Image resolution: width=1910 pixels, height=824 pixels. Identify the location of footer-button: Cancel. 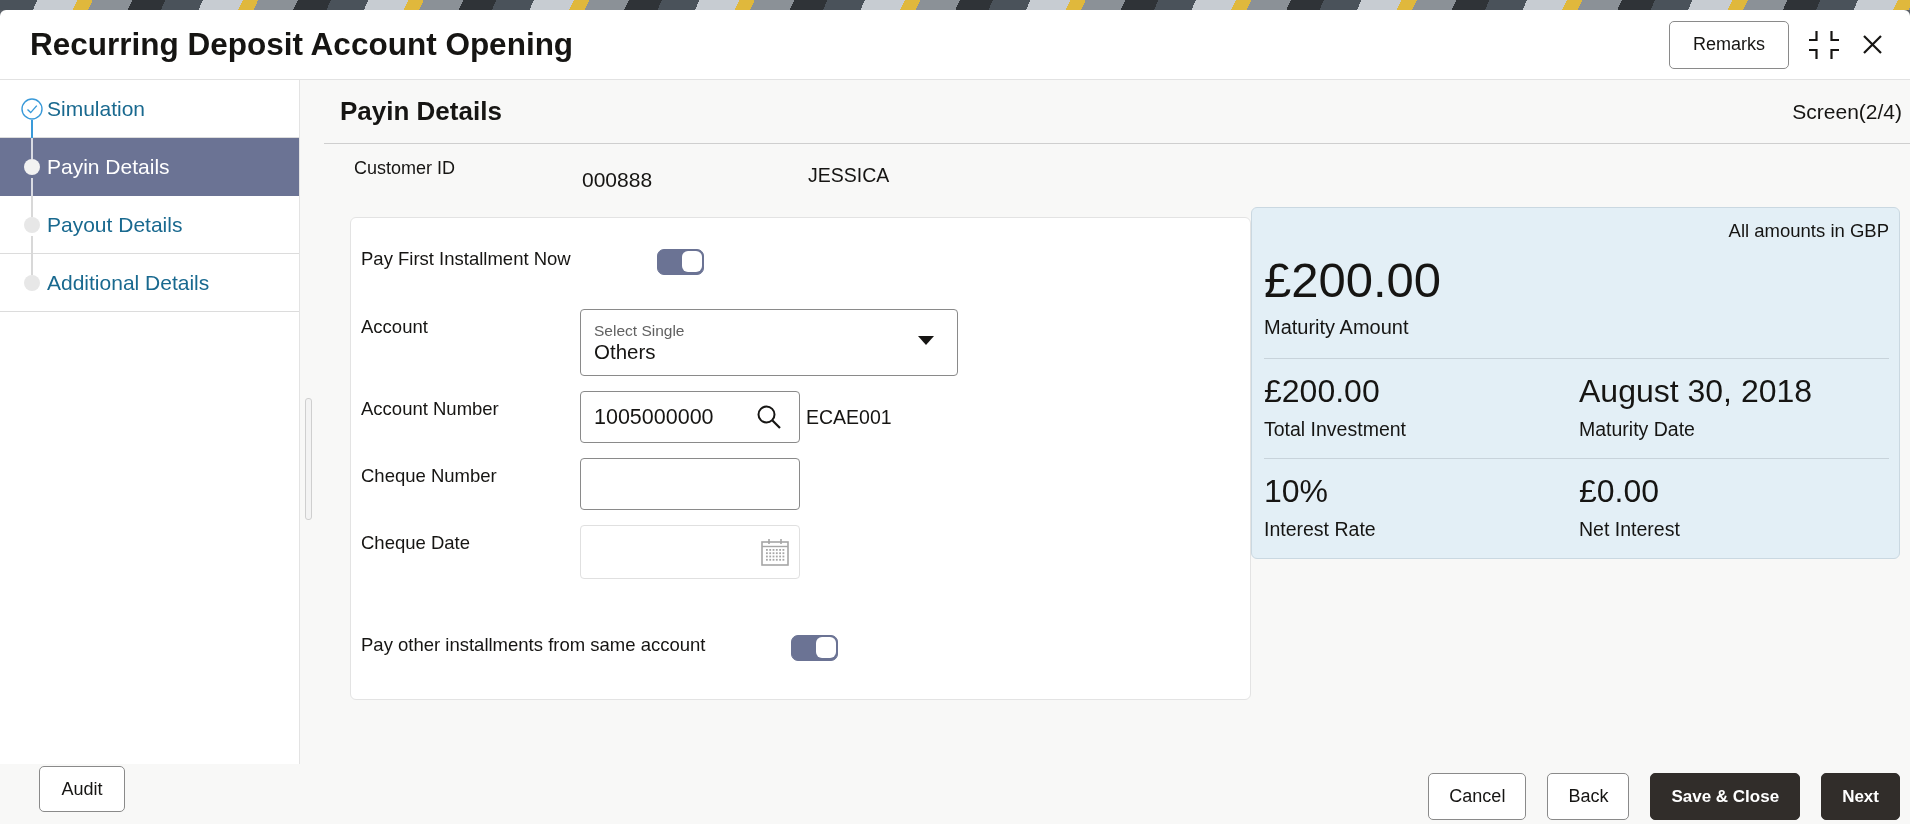
(1477, 796).